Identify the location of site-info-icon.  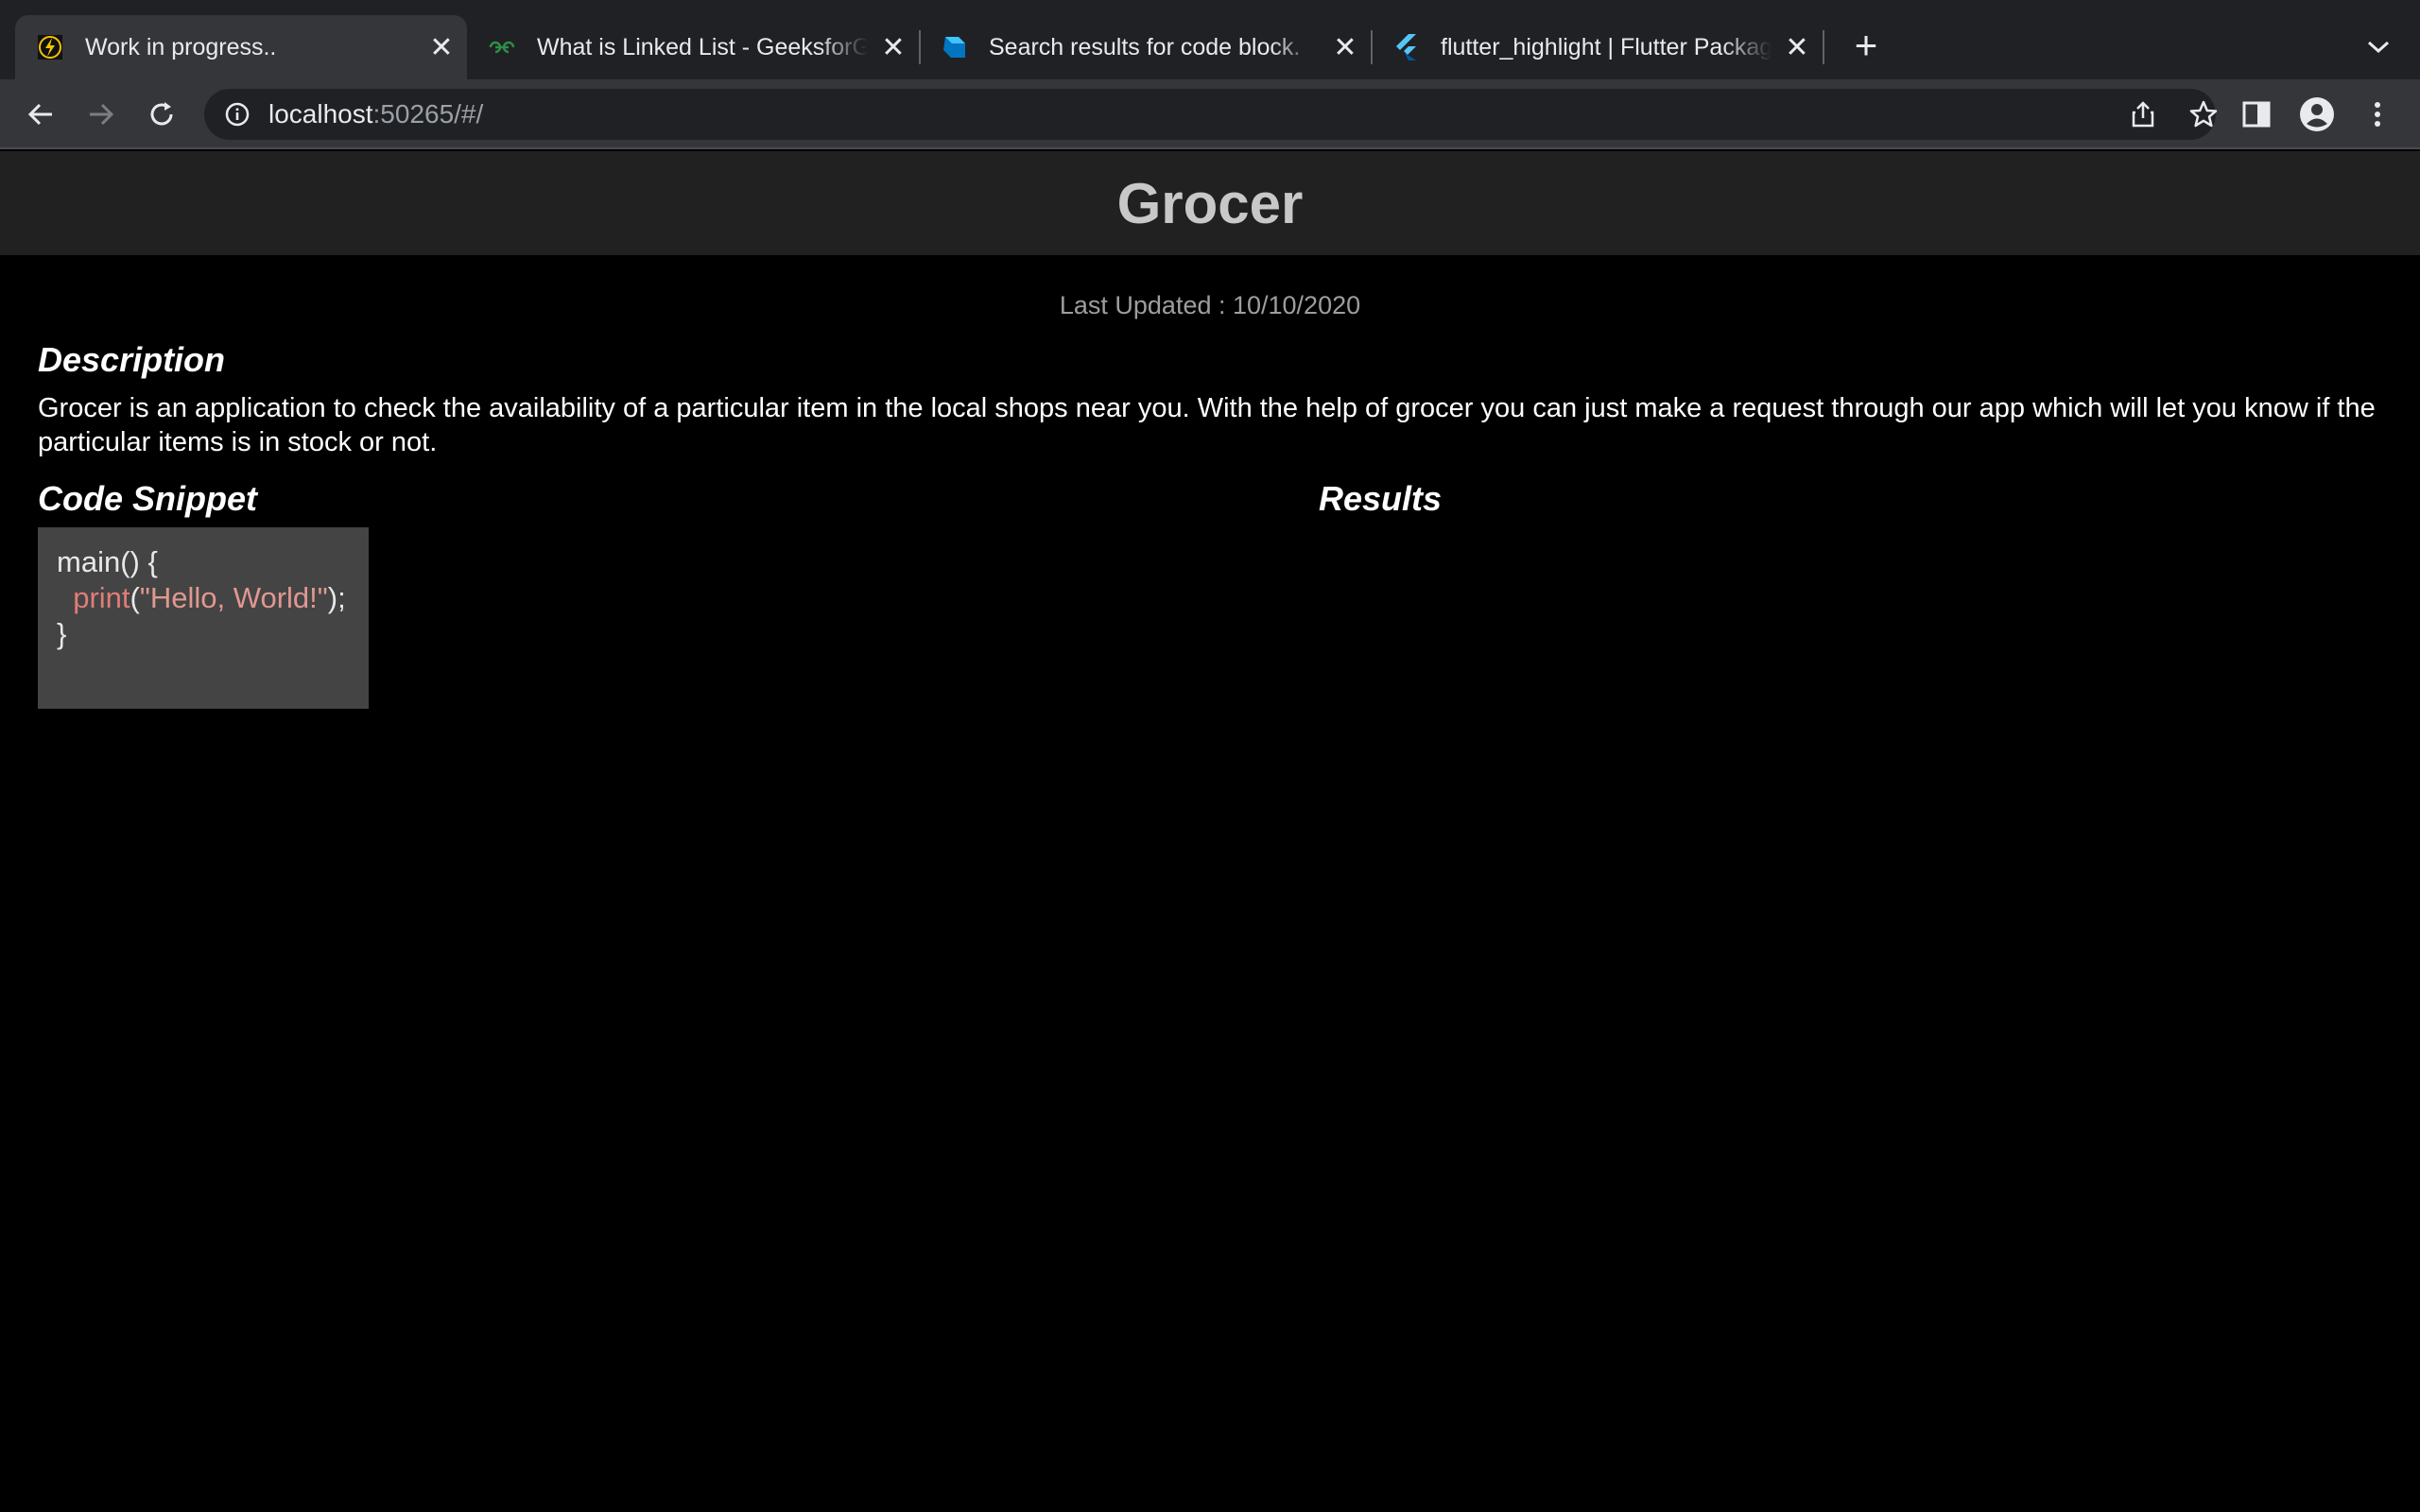
(237, 114).